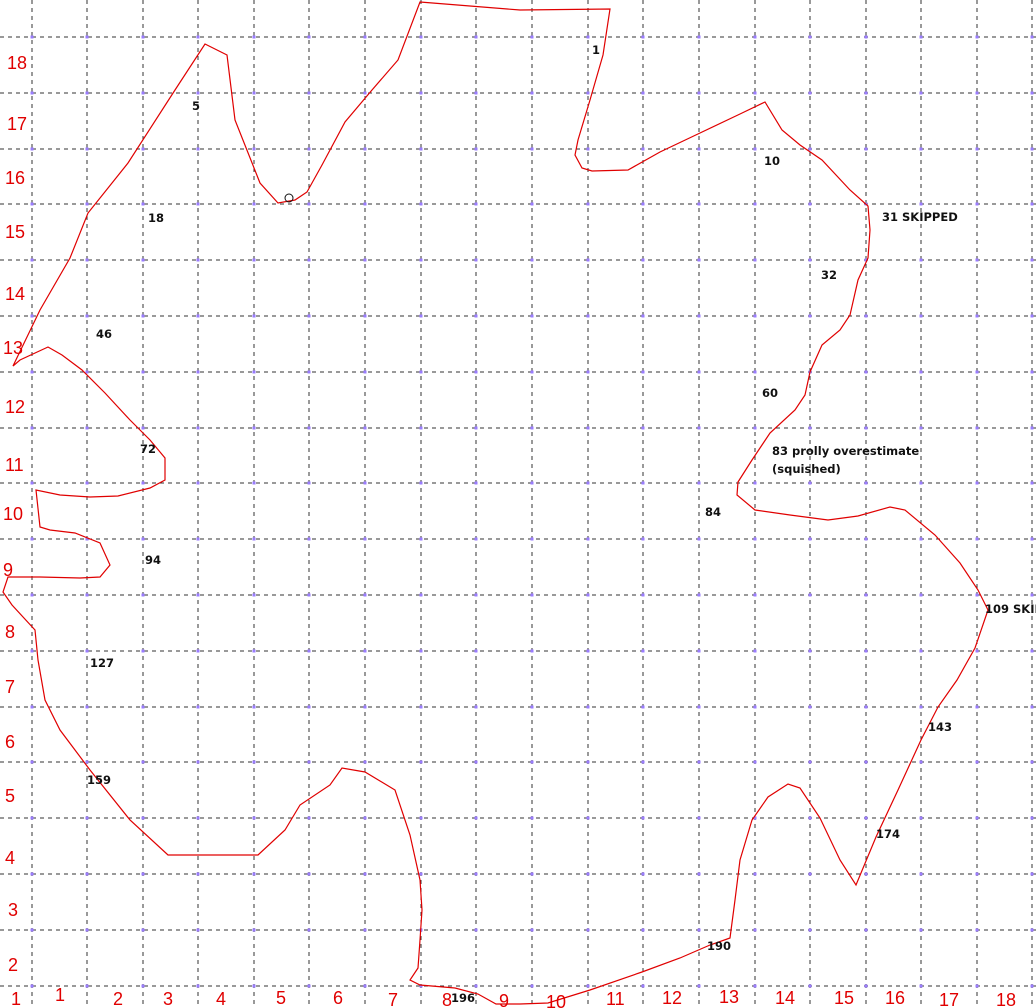 The height and width of the screenshot is (1008, 1036). Describe the element at coordinates (148, 449) in the screenshot. I see `annotation-label: 72` at that location.